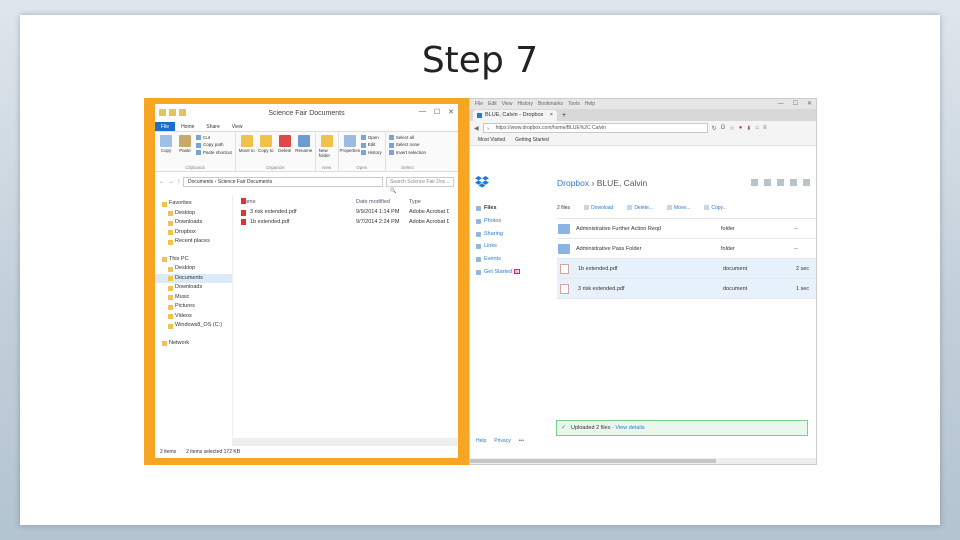  What do you see at coordinates (573, 183) in the screenshot?
I see `breadcrumb-root: Dropbox` at bounding box center [573, 183].